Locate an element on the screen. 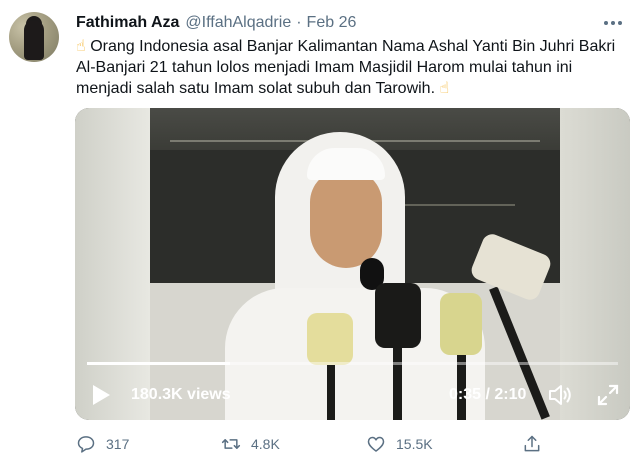 This screenshot has width=640, height=463. view-count: 180.3K views is located at coordinates (181, 394).